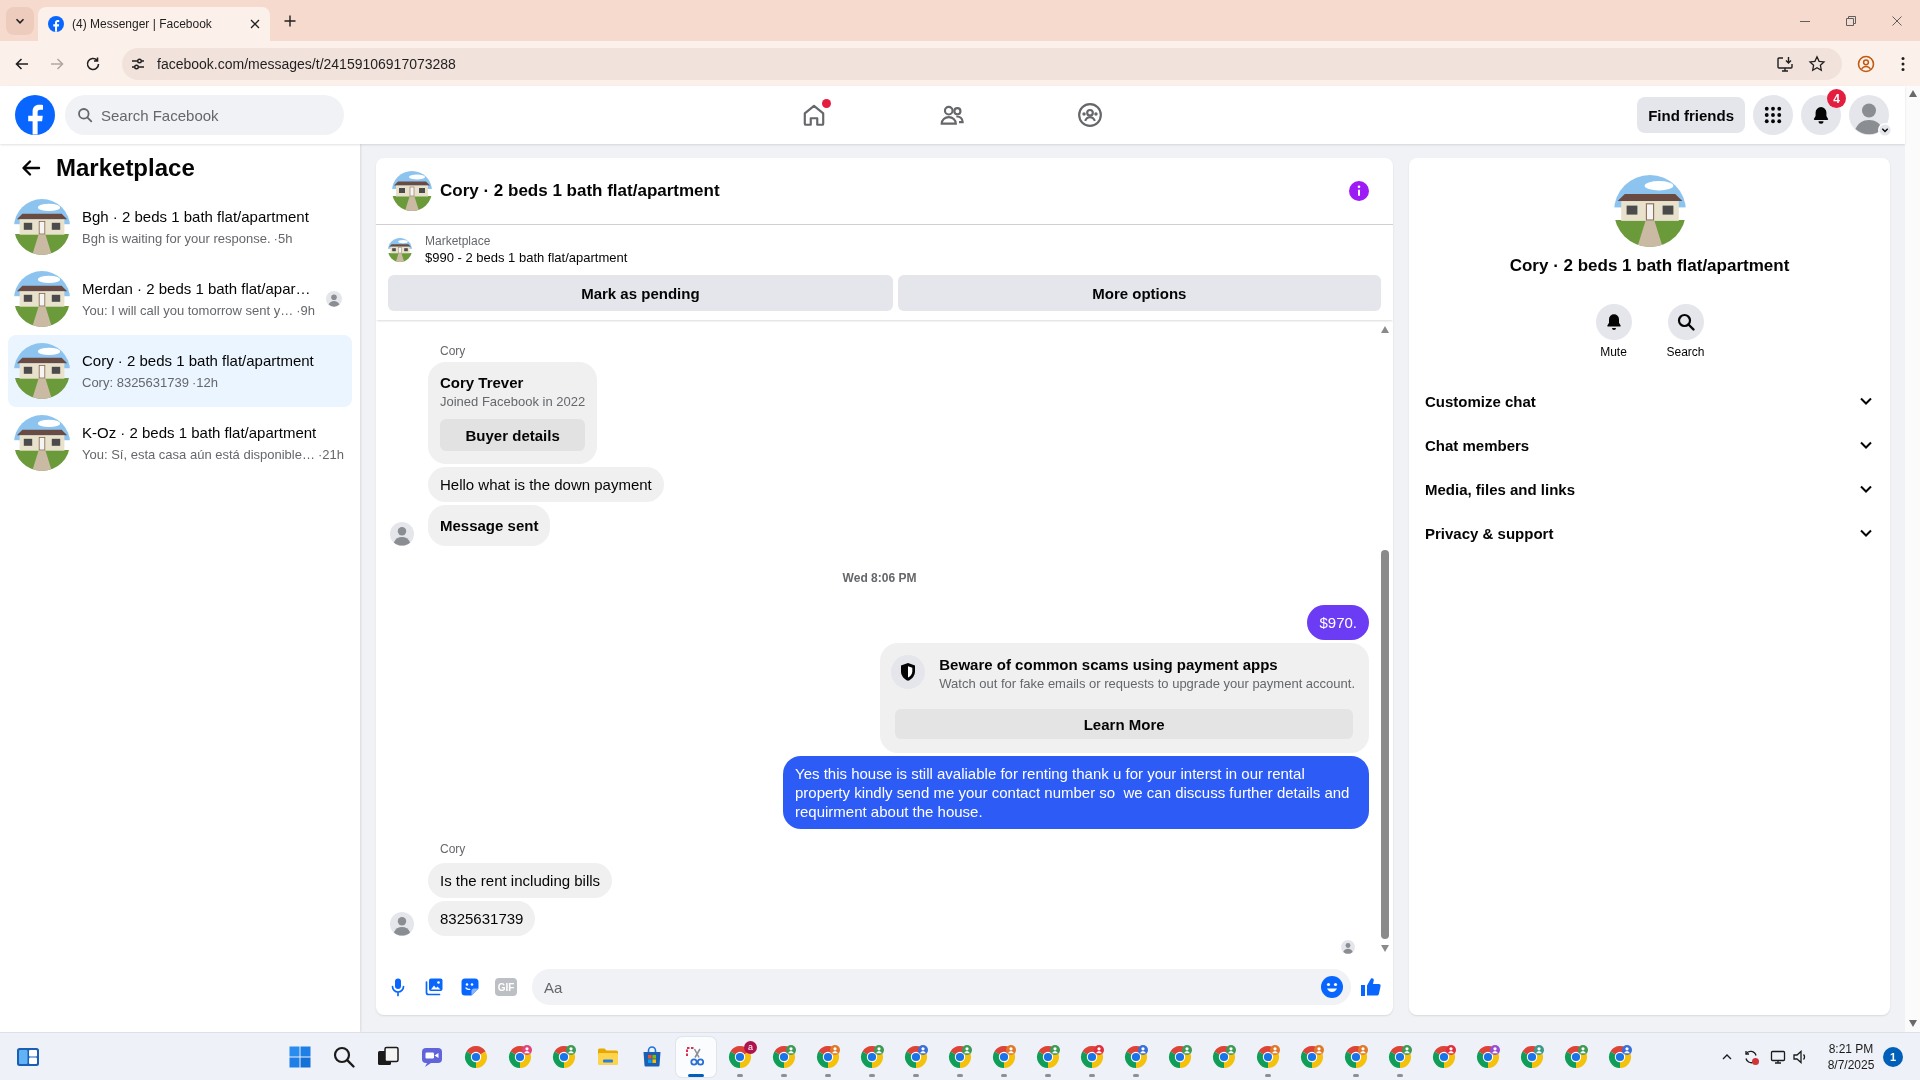 The width and height of the screenshot is (1920, 1080). Describe the element at coordinates (305, 310) in the screenshot. I see `conversation-time: ·9h` at that location.